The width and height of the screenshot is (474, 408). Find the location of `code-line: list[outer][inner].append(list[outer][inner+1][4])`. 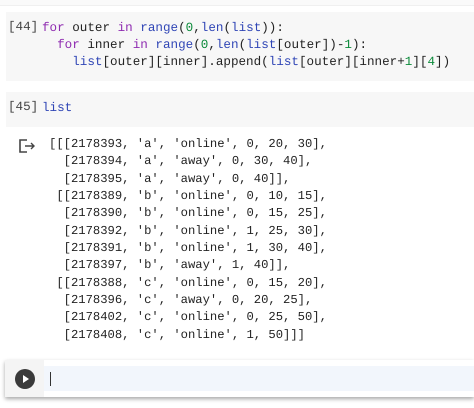

code-line: list[outer][inner].append(list[outer][inner+1][4]) is located at coordinates (260, 62).